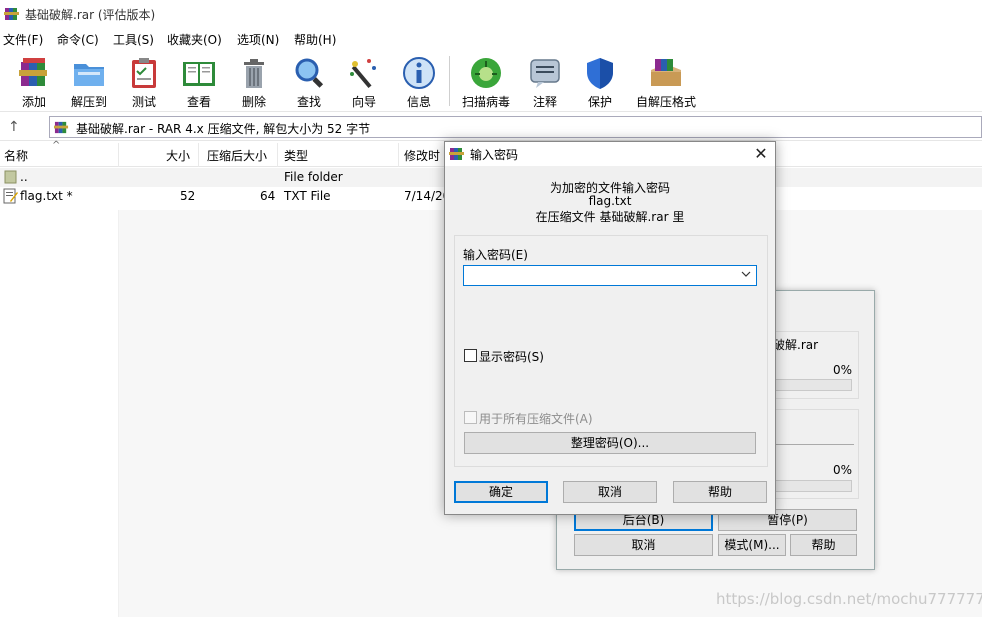  What do you see at coordinates (59, 413) in the screenshot?
I see `list-blank-left` at bounding box center [59, 413].